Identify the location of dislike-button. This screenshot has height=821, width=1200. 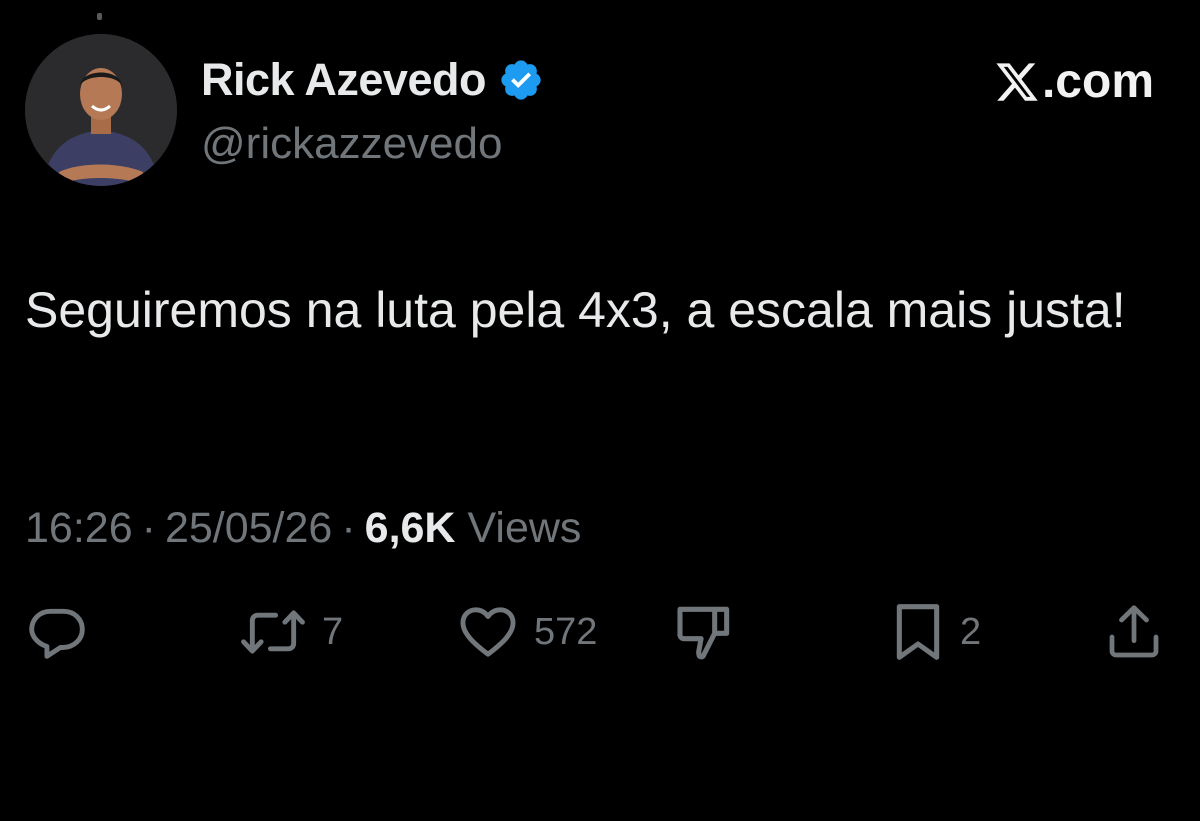
(704, 632).